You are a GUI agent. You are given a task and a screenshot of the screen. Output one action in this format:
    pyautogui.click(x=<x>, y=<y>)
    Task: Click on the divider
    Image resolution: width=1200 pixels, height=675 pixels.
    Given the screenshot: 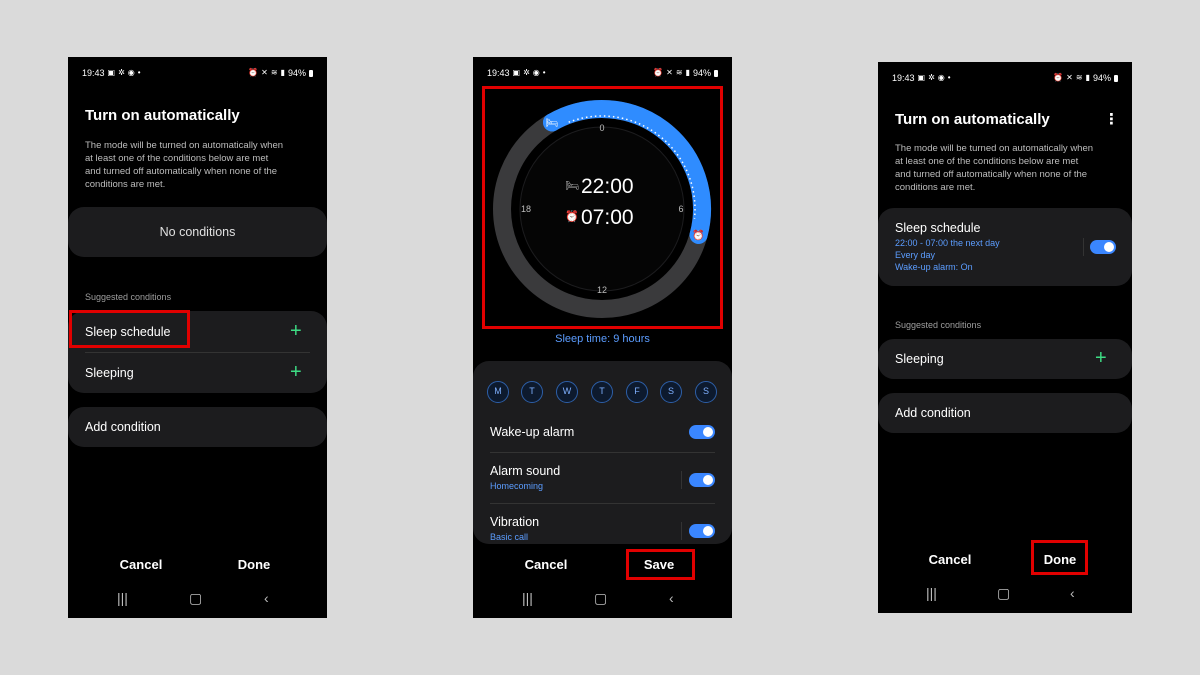 What is the action you would take?
    pyautogui.click(x=602, y=452)
    